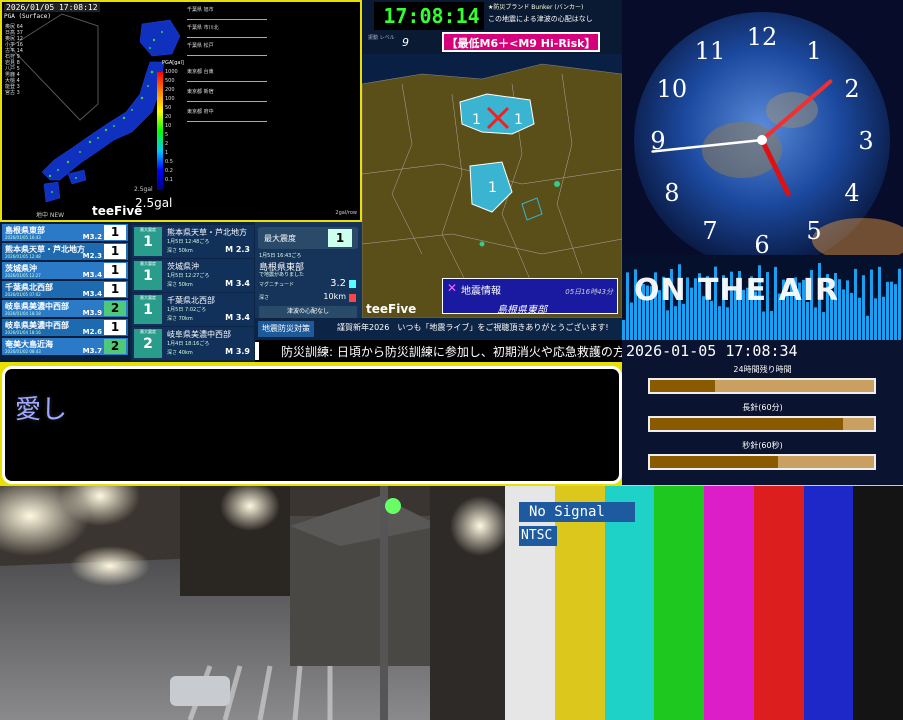 The image size is (903, 720). What do you see at coordinates (169, 171) in the screenshot?
I see `scale-tick-label: 0.2` at bounding box center [169, 171].